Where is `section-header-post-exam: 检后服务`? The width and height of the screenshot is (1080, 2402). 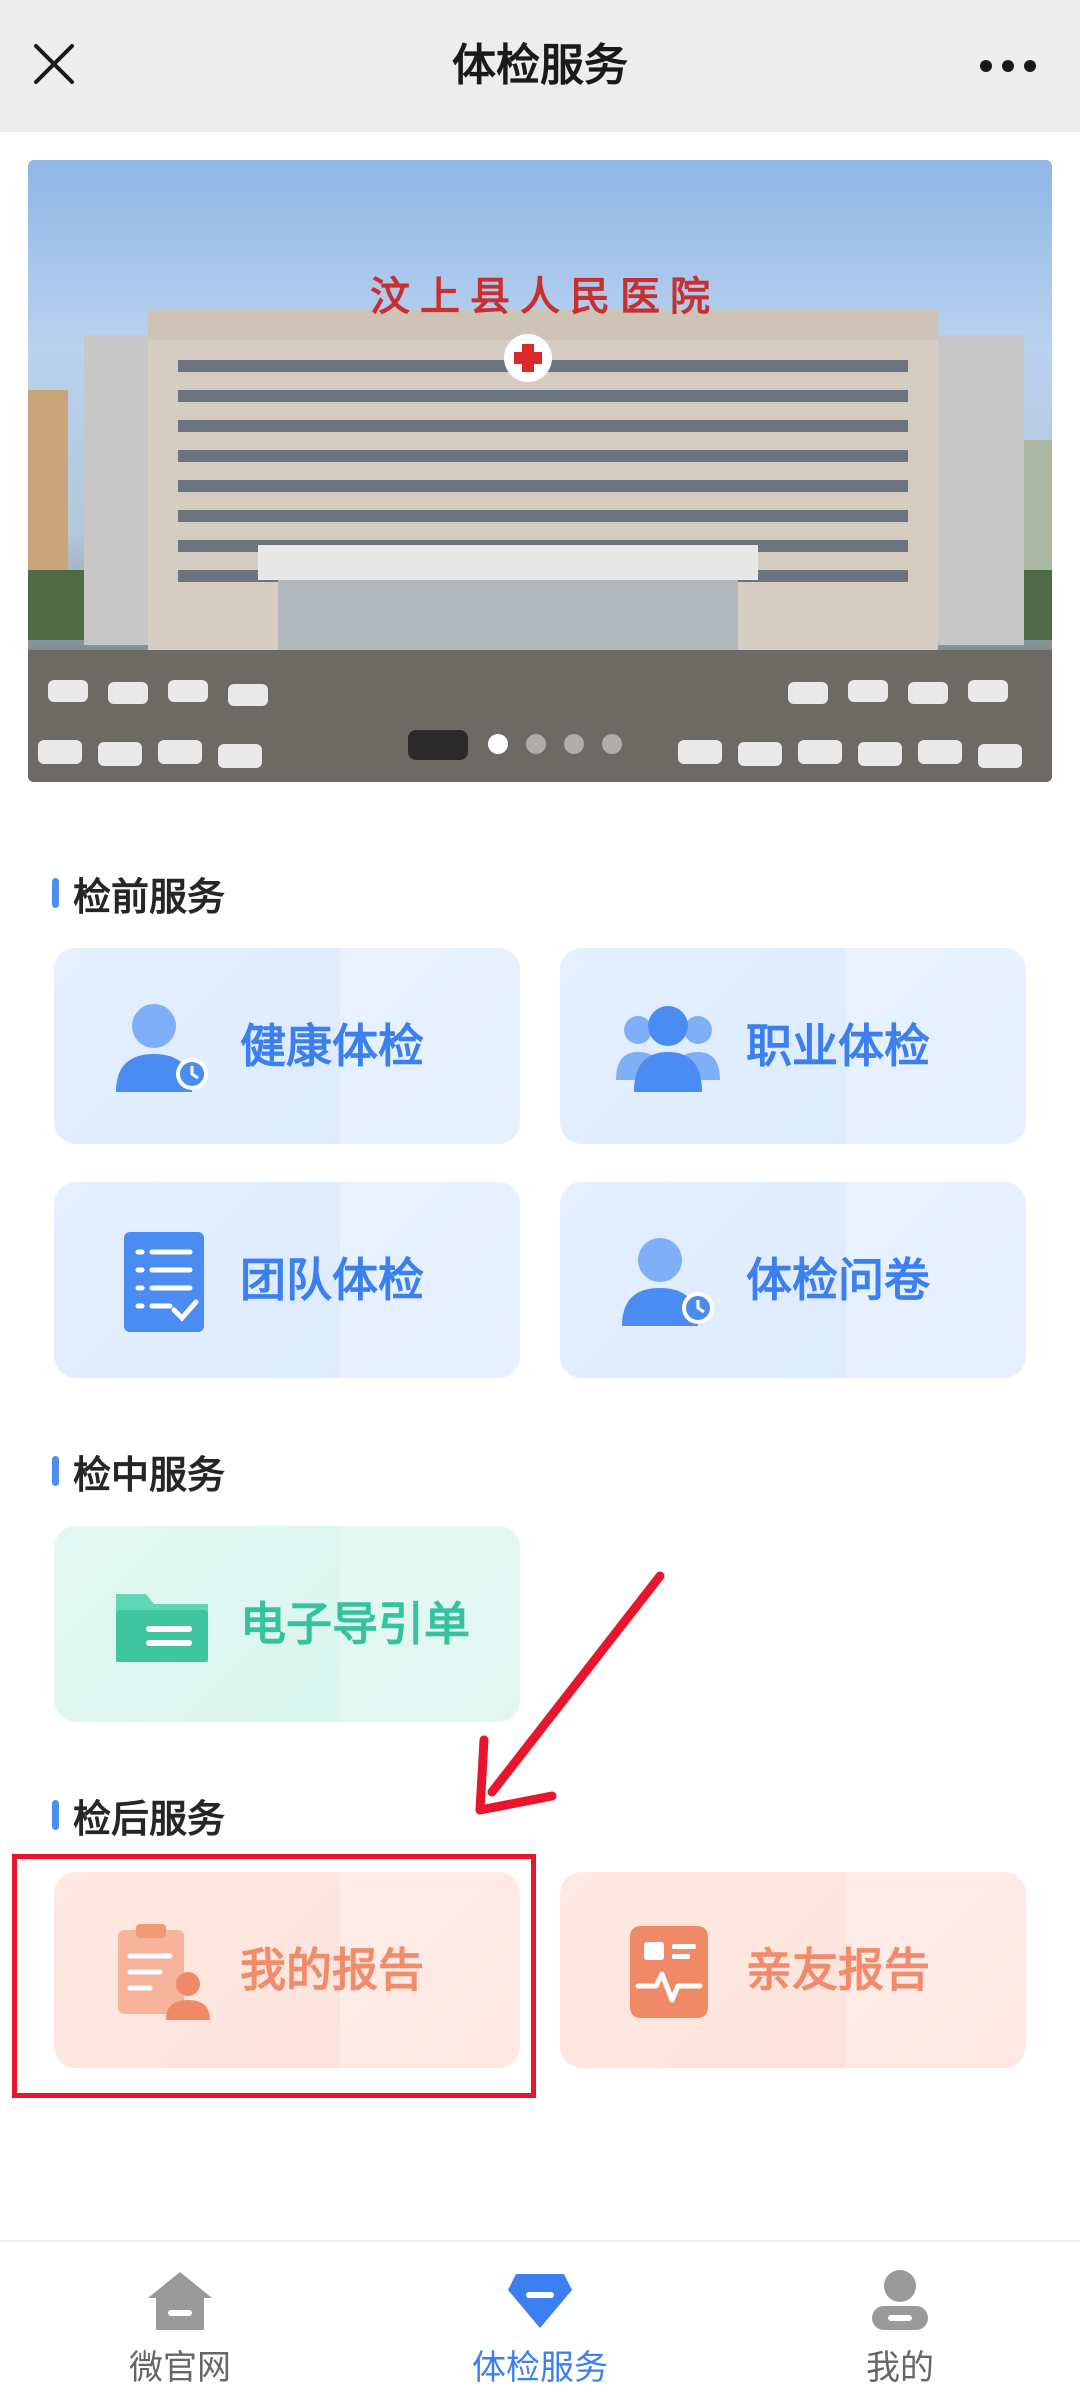
section-header-post-exam: 检后服务 is located at coordinates (139, 1815).